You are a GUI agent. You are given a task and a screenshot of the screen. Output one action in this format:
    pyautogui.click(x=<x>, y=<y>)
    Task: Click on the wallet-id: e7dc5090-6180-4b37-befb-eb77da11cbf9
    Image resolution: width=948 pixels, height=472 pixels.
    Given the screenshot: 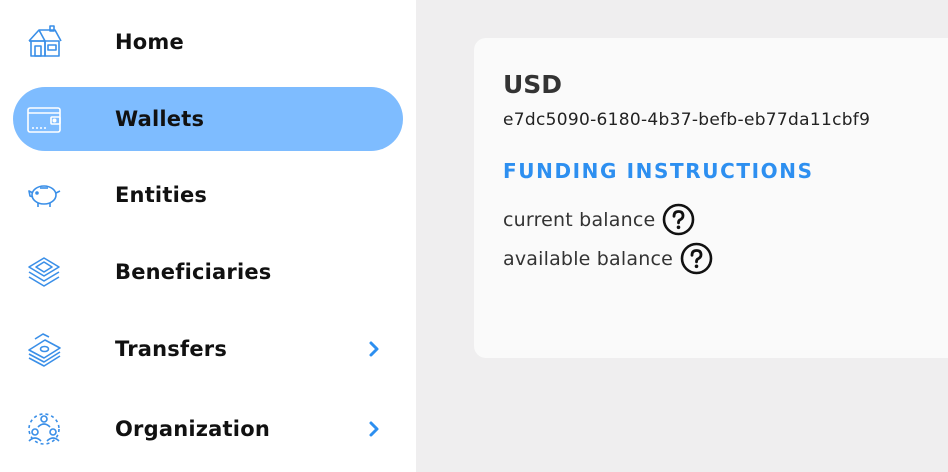 What is the action you would take?
    pyautogui.click(x=687, y=120)
    